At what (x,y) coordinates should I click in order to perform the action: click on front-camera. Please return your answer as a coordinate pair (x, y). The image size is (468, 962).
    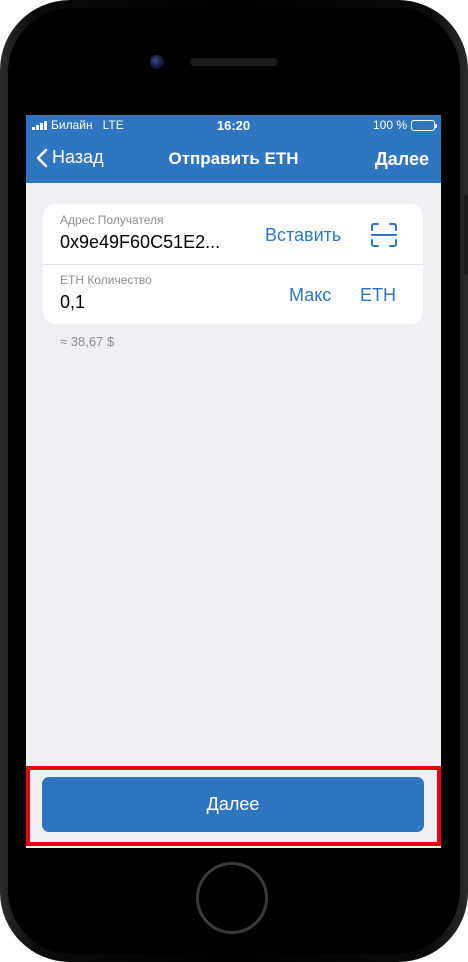
    Looking at the image, I should click on (157, 62).